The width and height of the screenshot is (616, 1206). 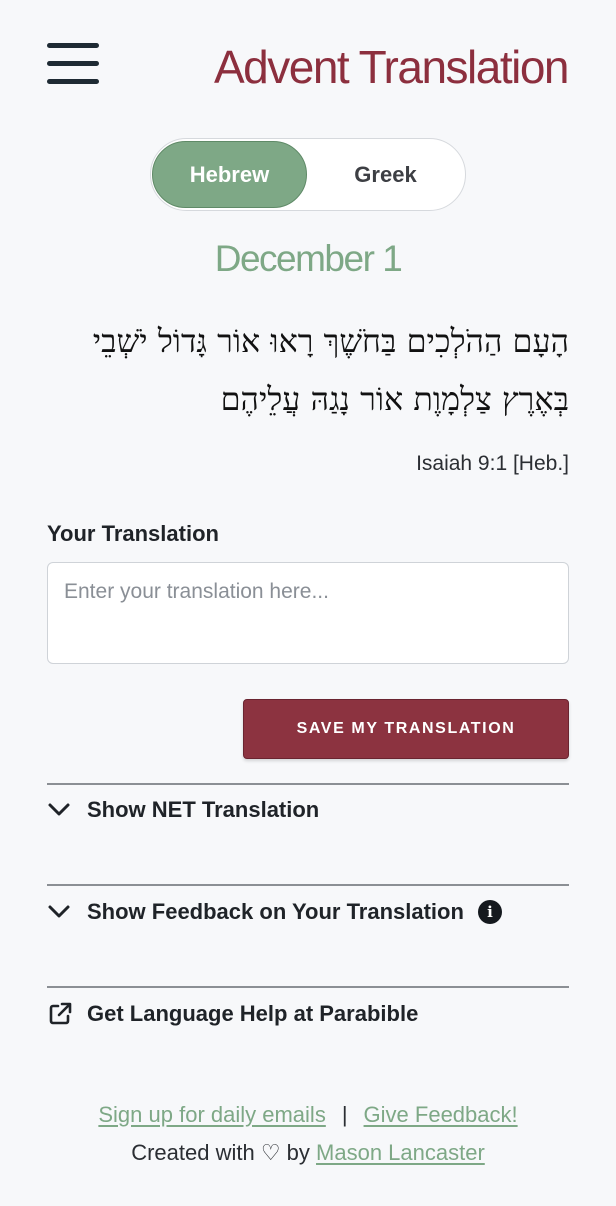 What do you see at coordinates (203, 809) in the screenshot?
I see `section-label: Show NET Translation` at bounding box center [203, 809].